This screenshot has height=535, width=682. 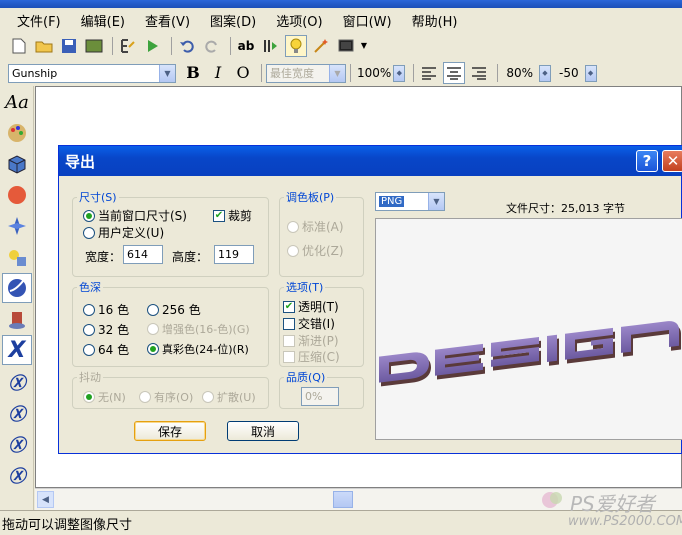 What do you see at coordinates (17, 133) in the screenshot?
I see `palette-icon` at bounding box center [17, 133].